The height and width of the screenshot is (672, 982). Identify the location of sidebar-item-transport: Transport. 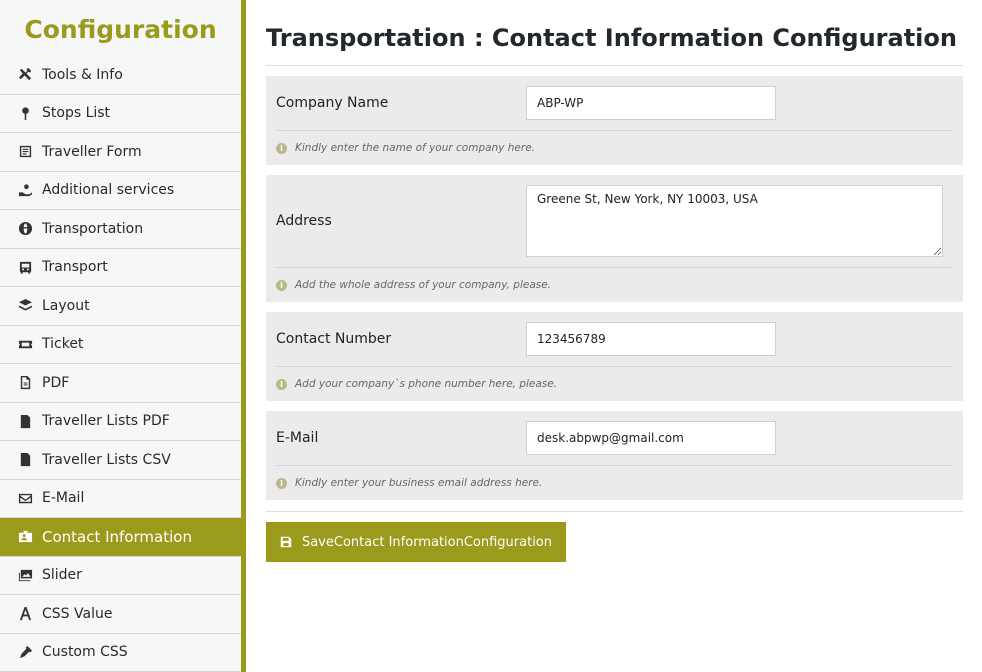
(120, 267).